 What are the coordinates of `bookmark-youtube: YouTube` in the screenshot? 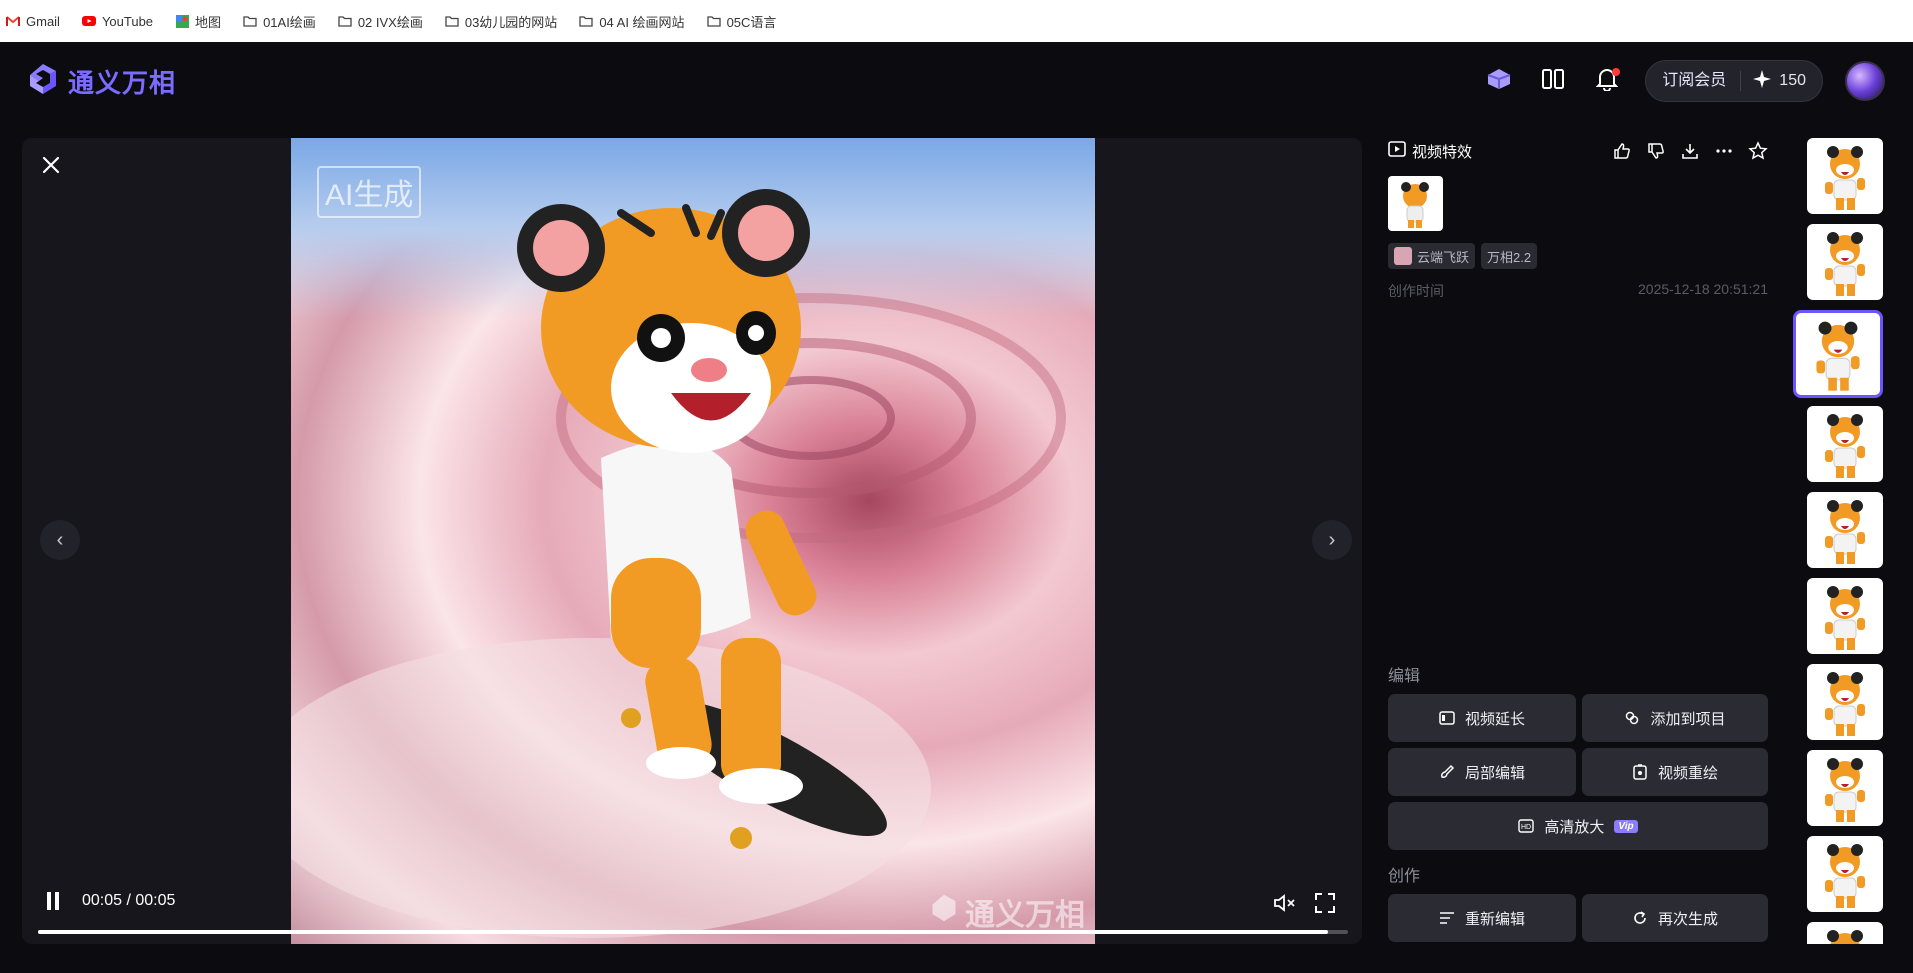 It's located at (117, 21).